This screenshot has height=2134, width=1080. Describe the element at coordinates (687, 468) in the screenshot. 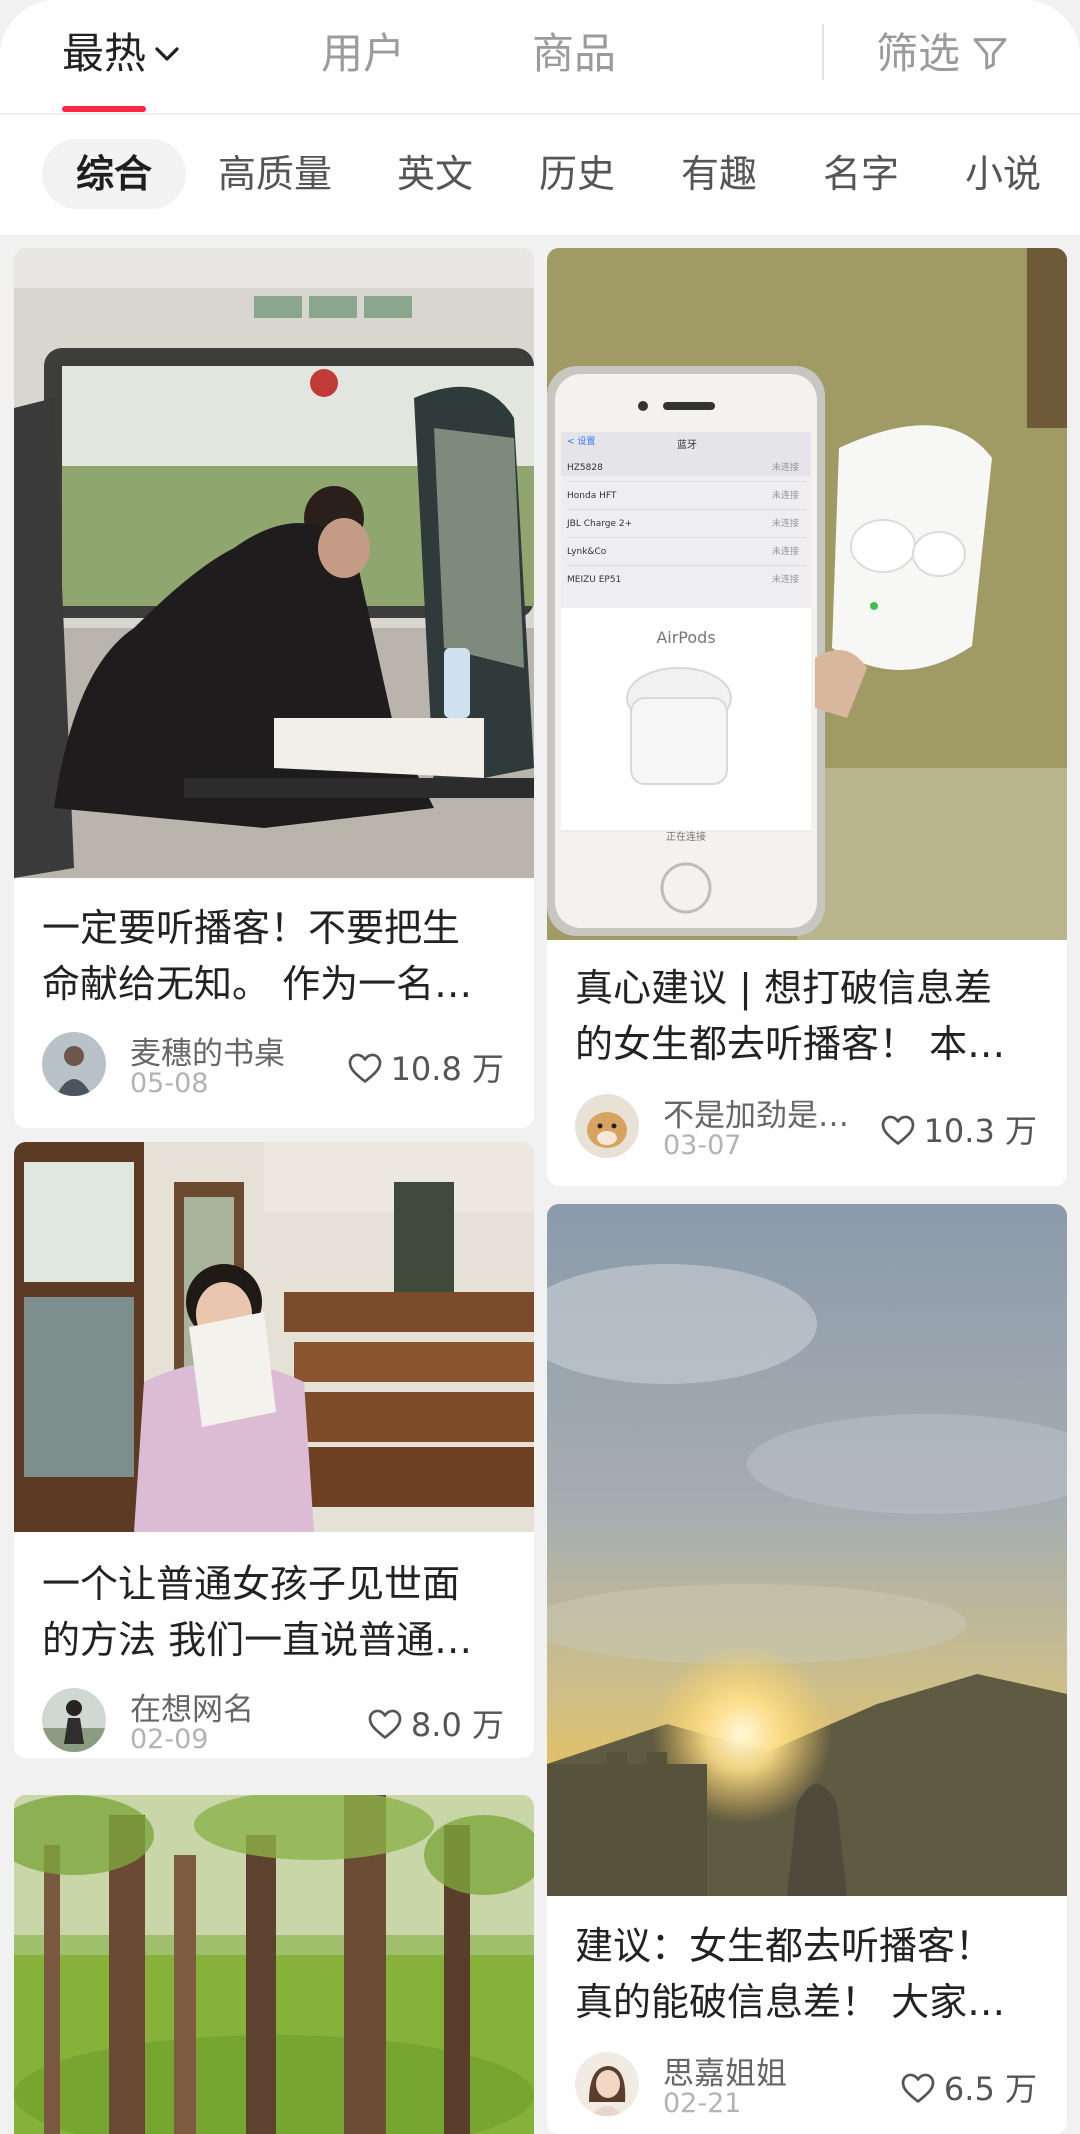

I see `bluetooth-device-row: HZ5828 未连接` at that location.